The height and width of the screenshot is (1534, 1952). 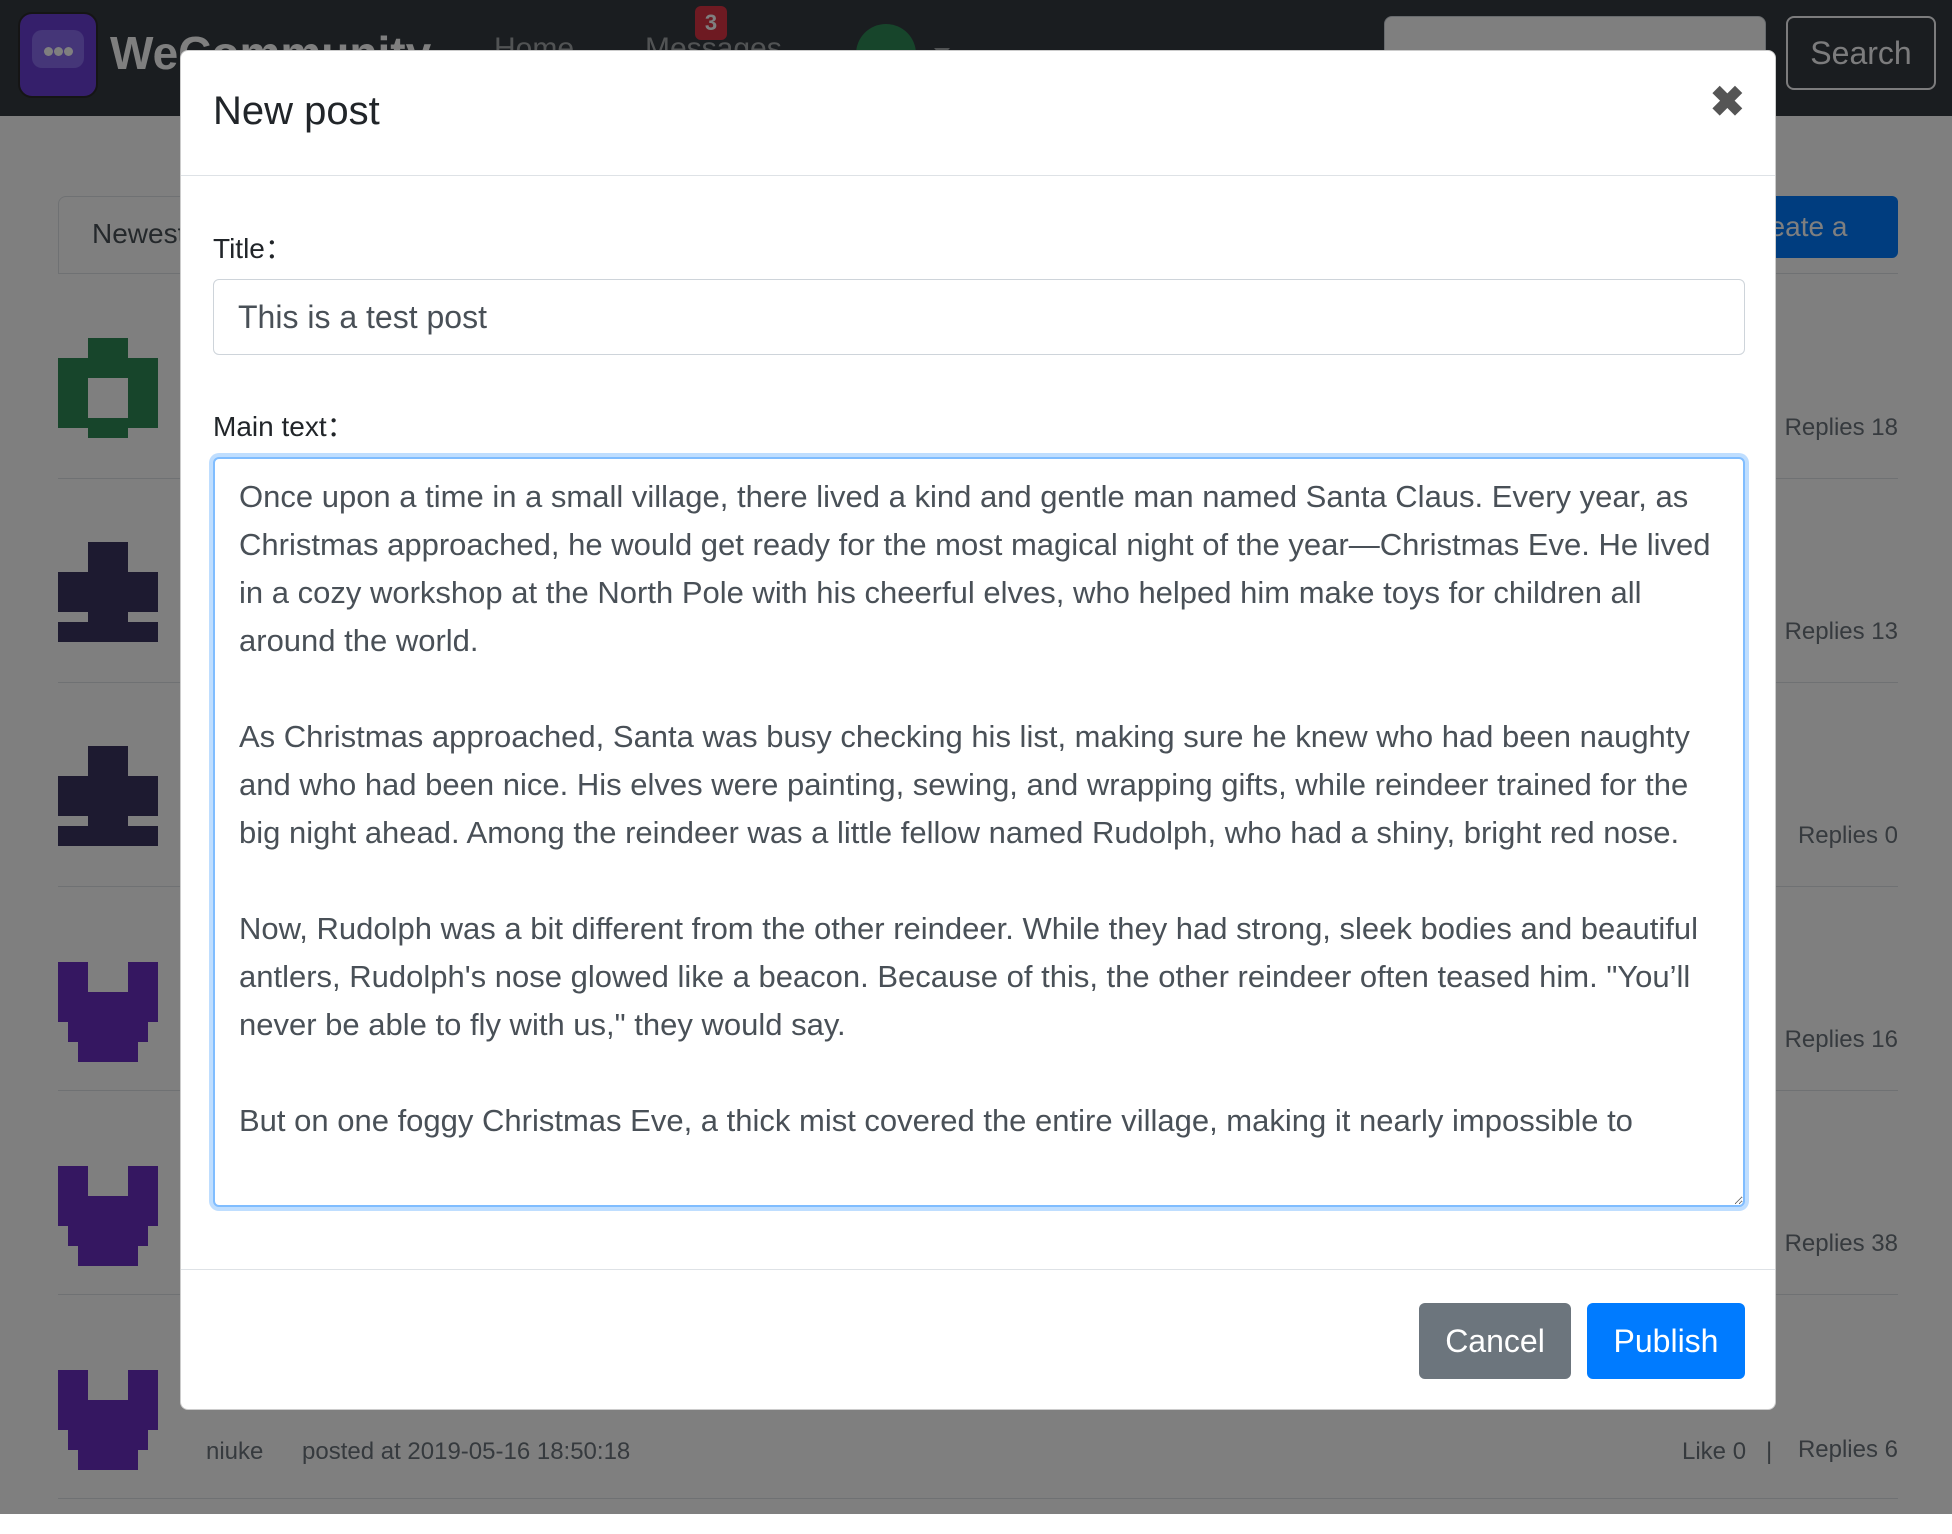 What do you see at coordinates (1666, 1341) in the screenshot?
I see `publish-button: Publish` at bounding box center [1666, 1341].